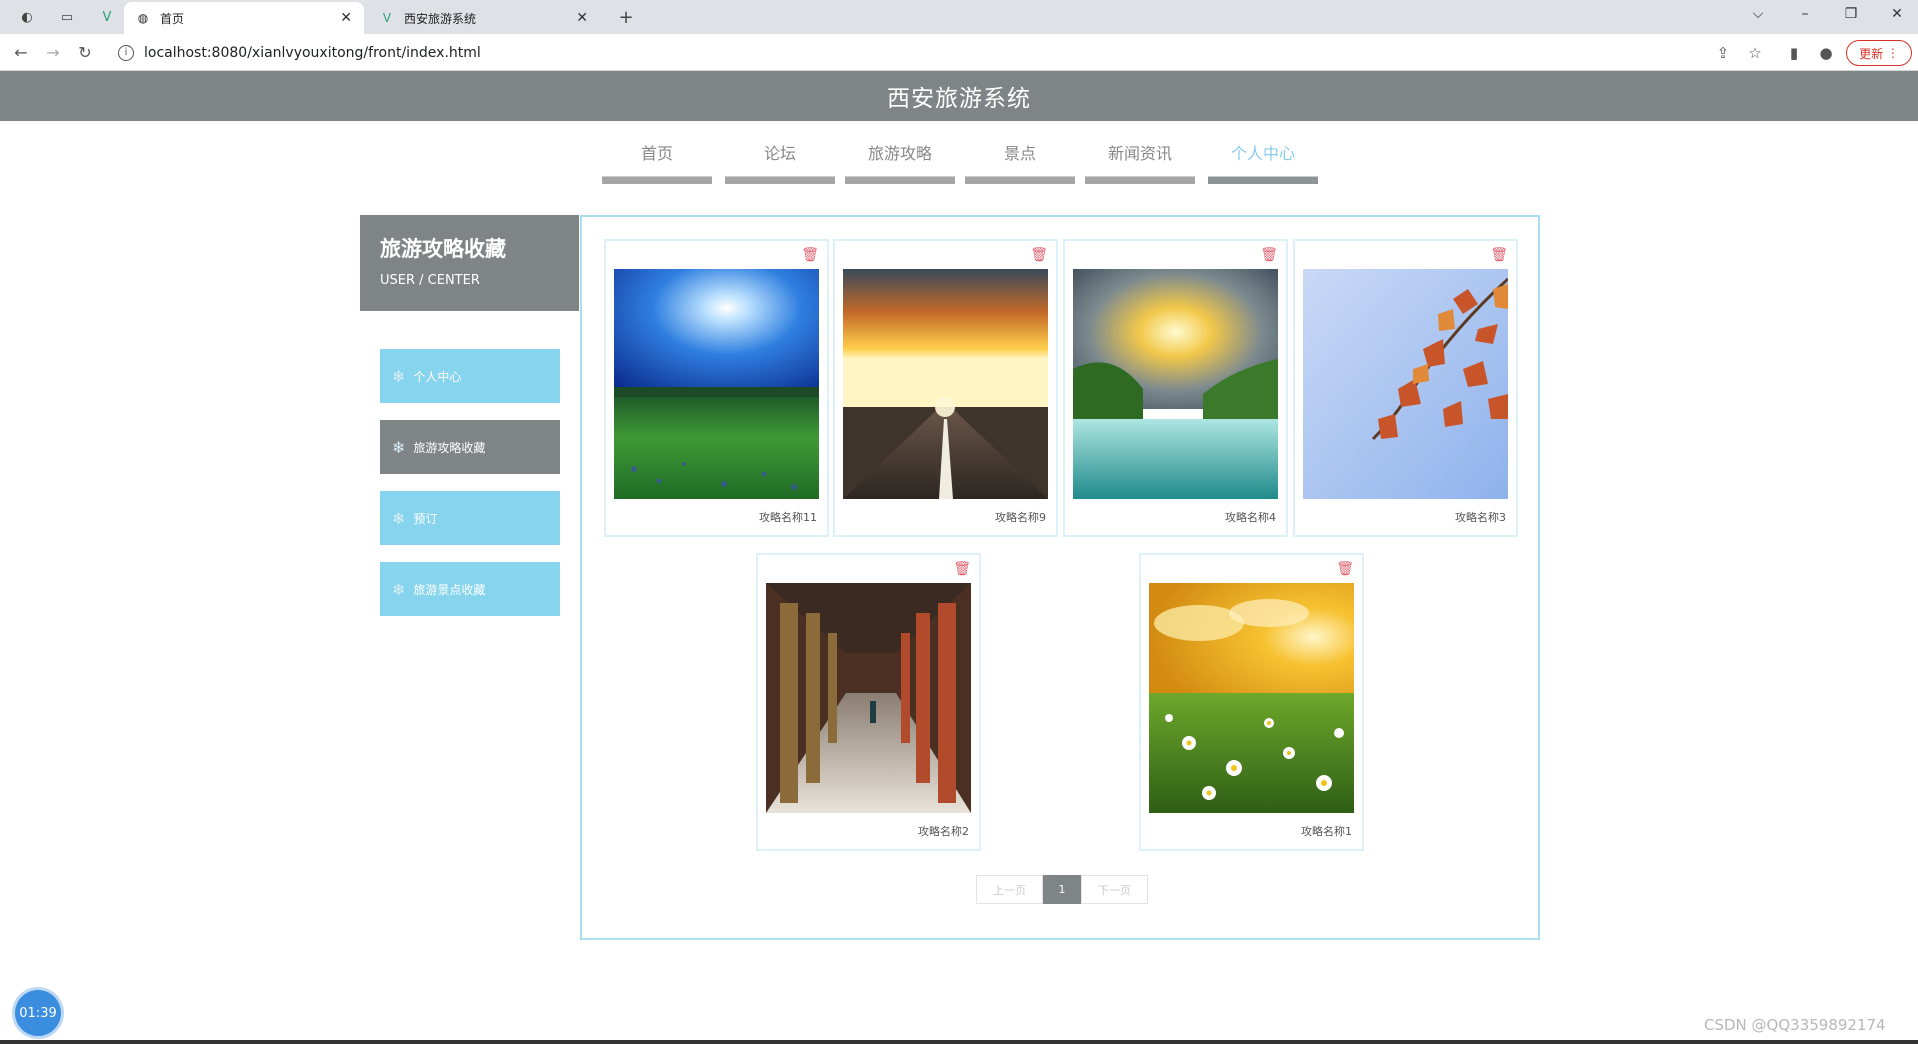 The width and height of the screenshot is (1918, 1044). Describe the element at coordinates (1262, 153) in the screenshot. I see `nav-item-label: 个人中心` at that location.